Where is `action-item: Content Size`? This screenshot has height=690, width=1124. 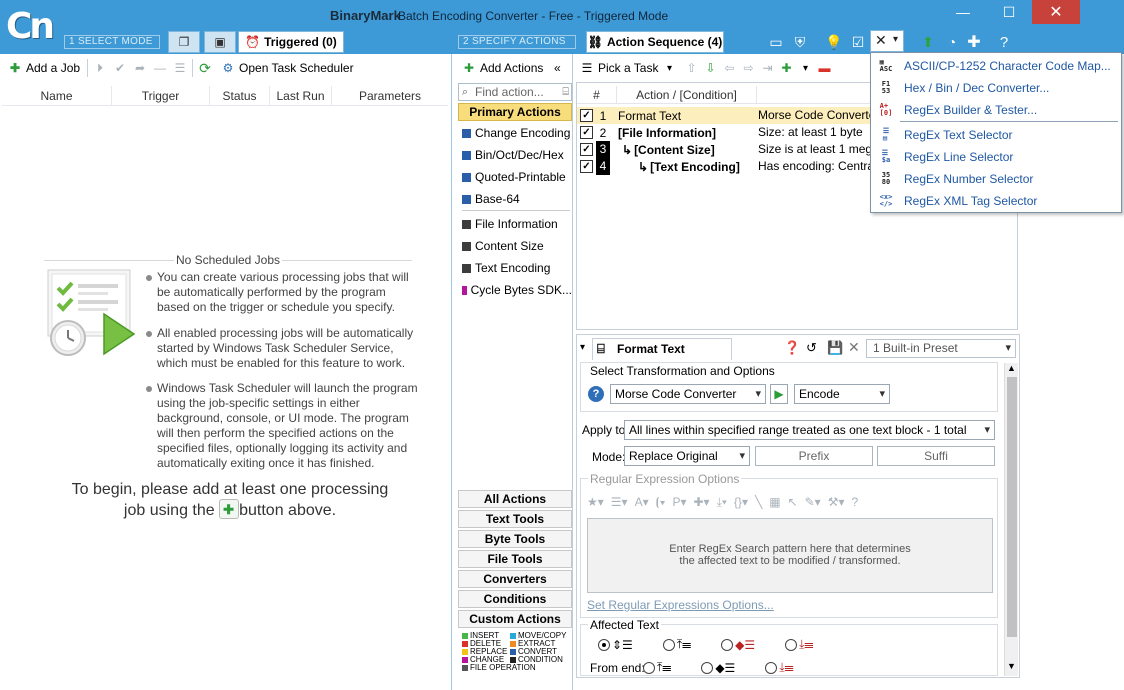
action-item: Content Size is located at coordinates (517, 246).